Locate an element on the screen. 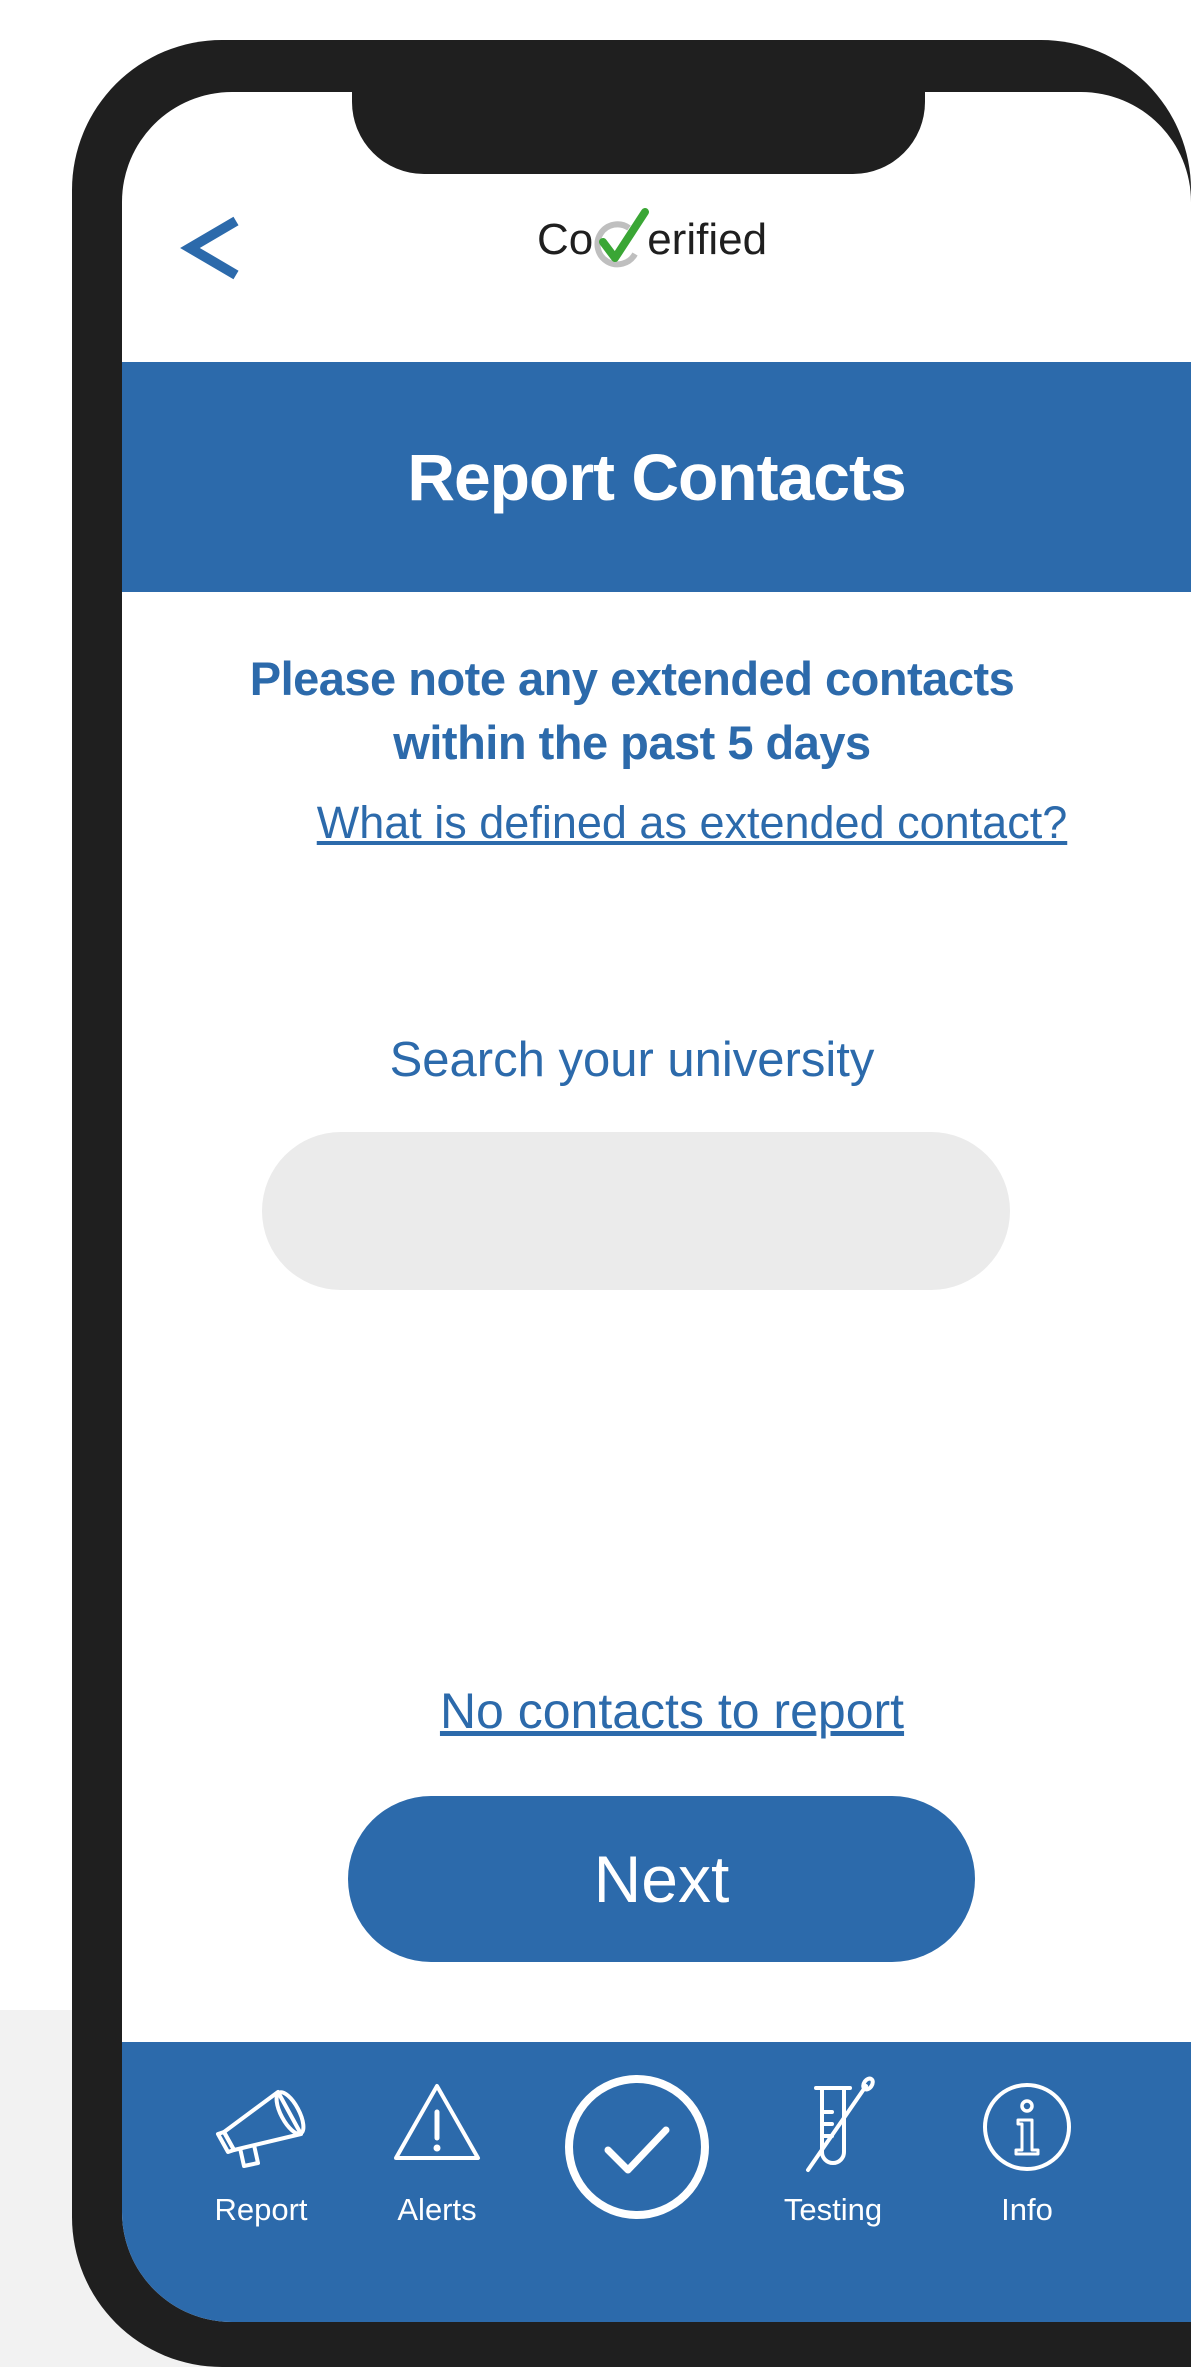 The width and height of the screenshot is (1191, 2367). search-label: Search your university is located at coordinates (632, 1060).